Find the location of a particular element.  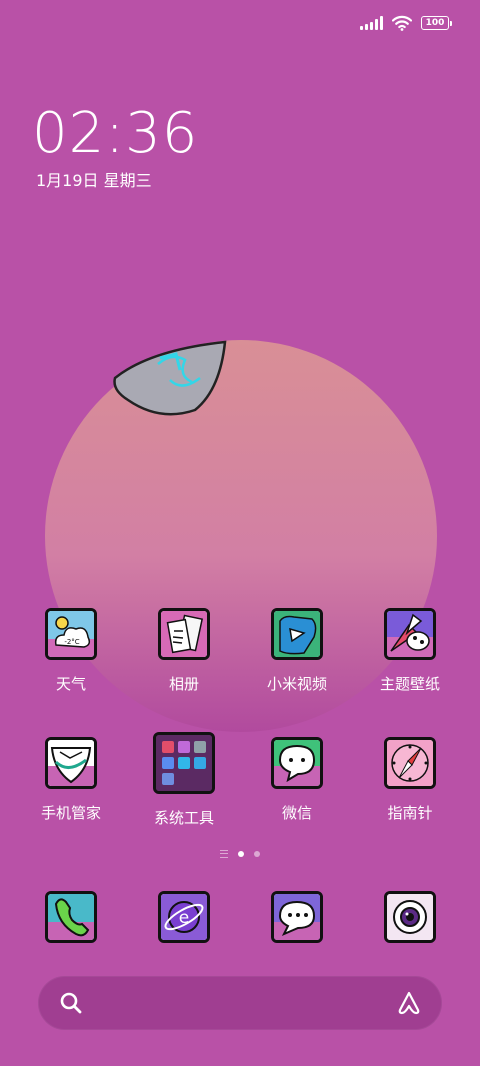

signal-icon is located at coordinates (371, 23).